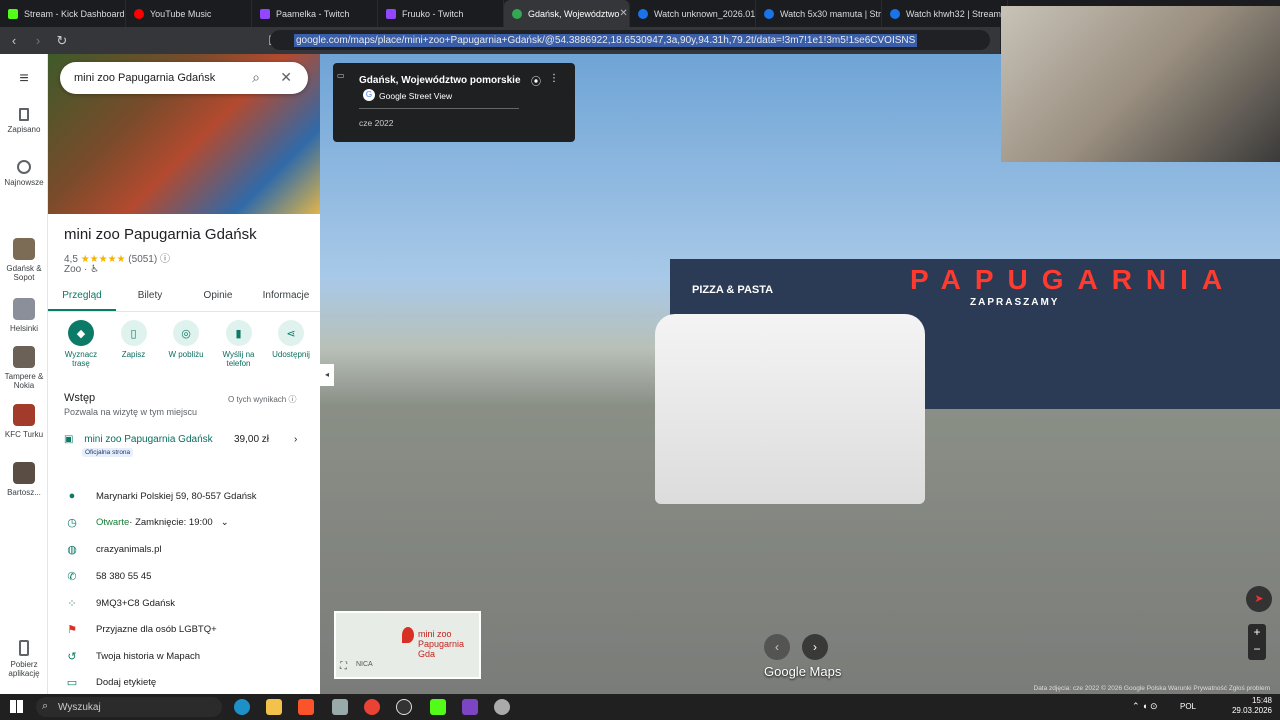 This screenshot has height=720, width=1280. Describe the element at coordinates (242, 707) in the screenshot. I see `edge-icon` at that location.